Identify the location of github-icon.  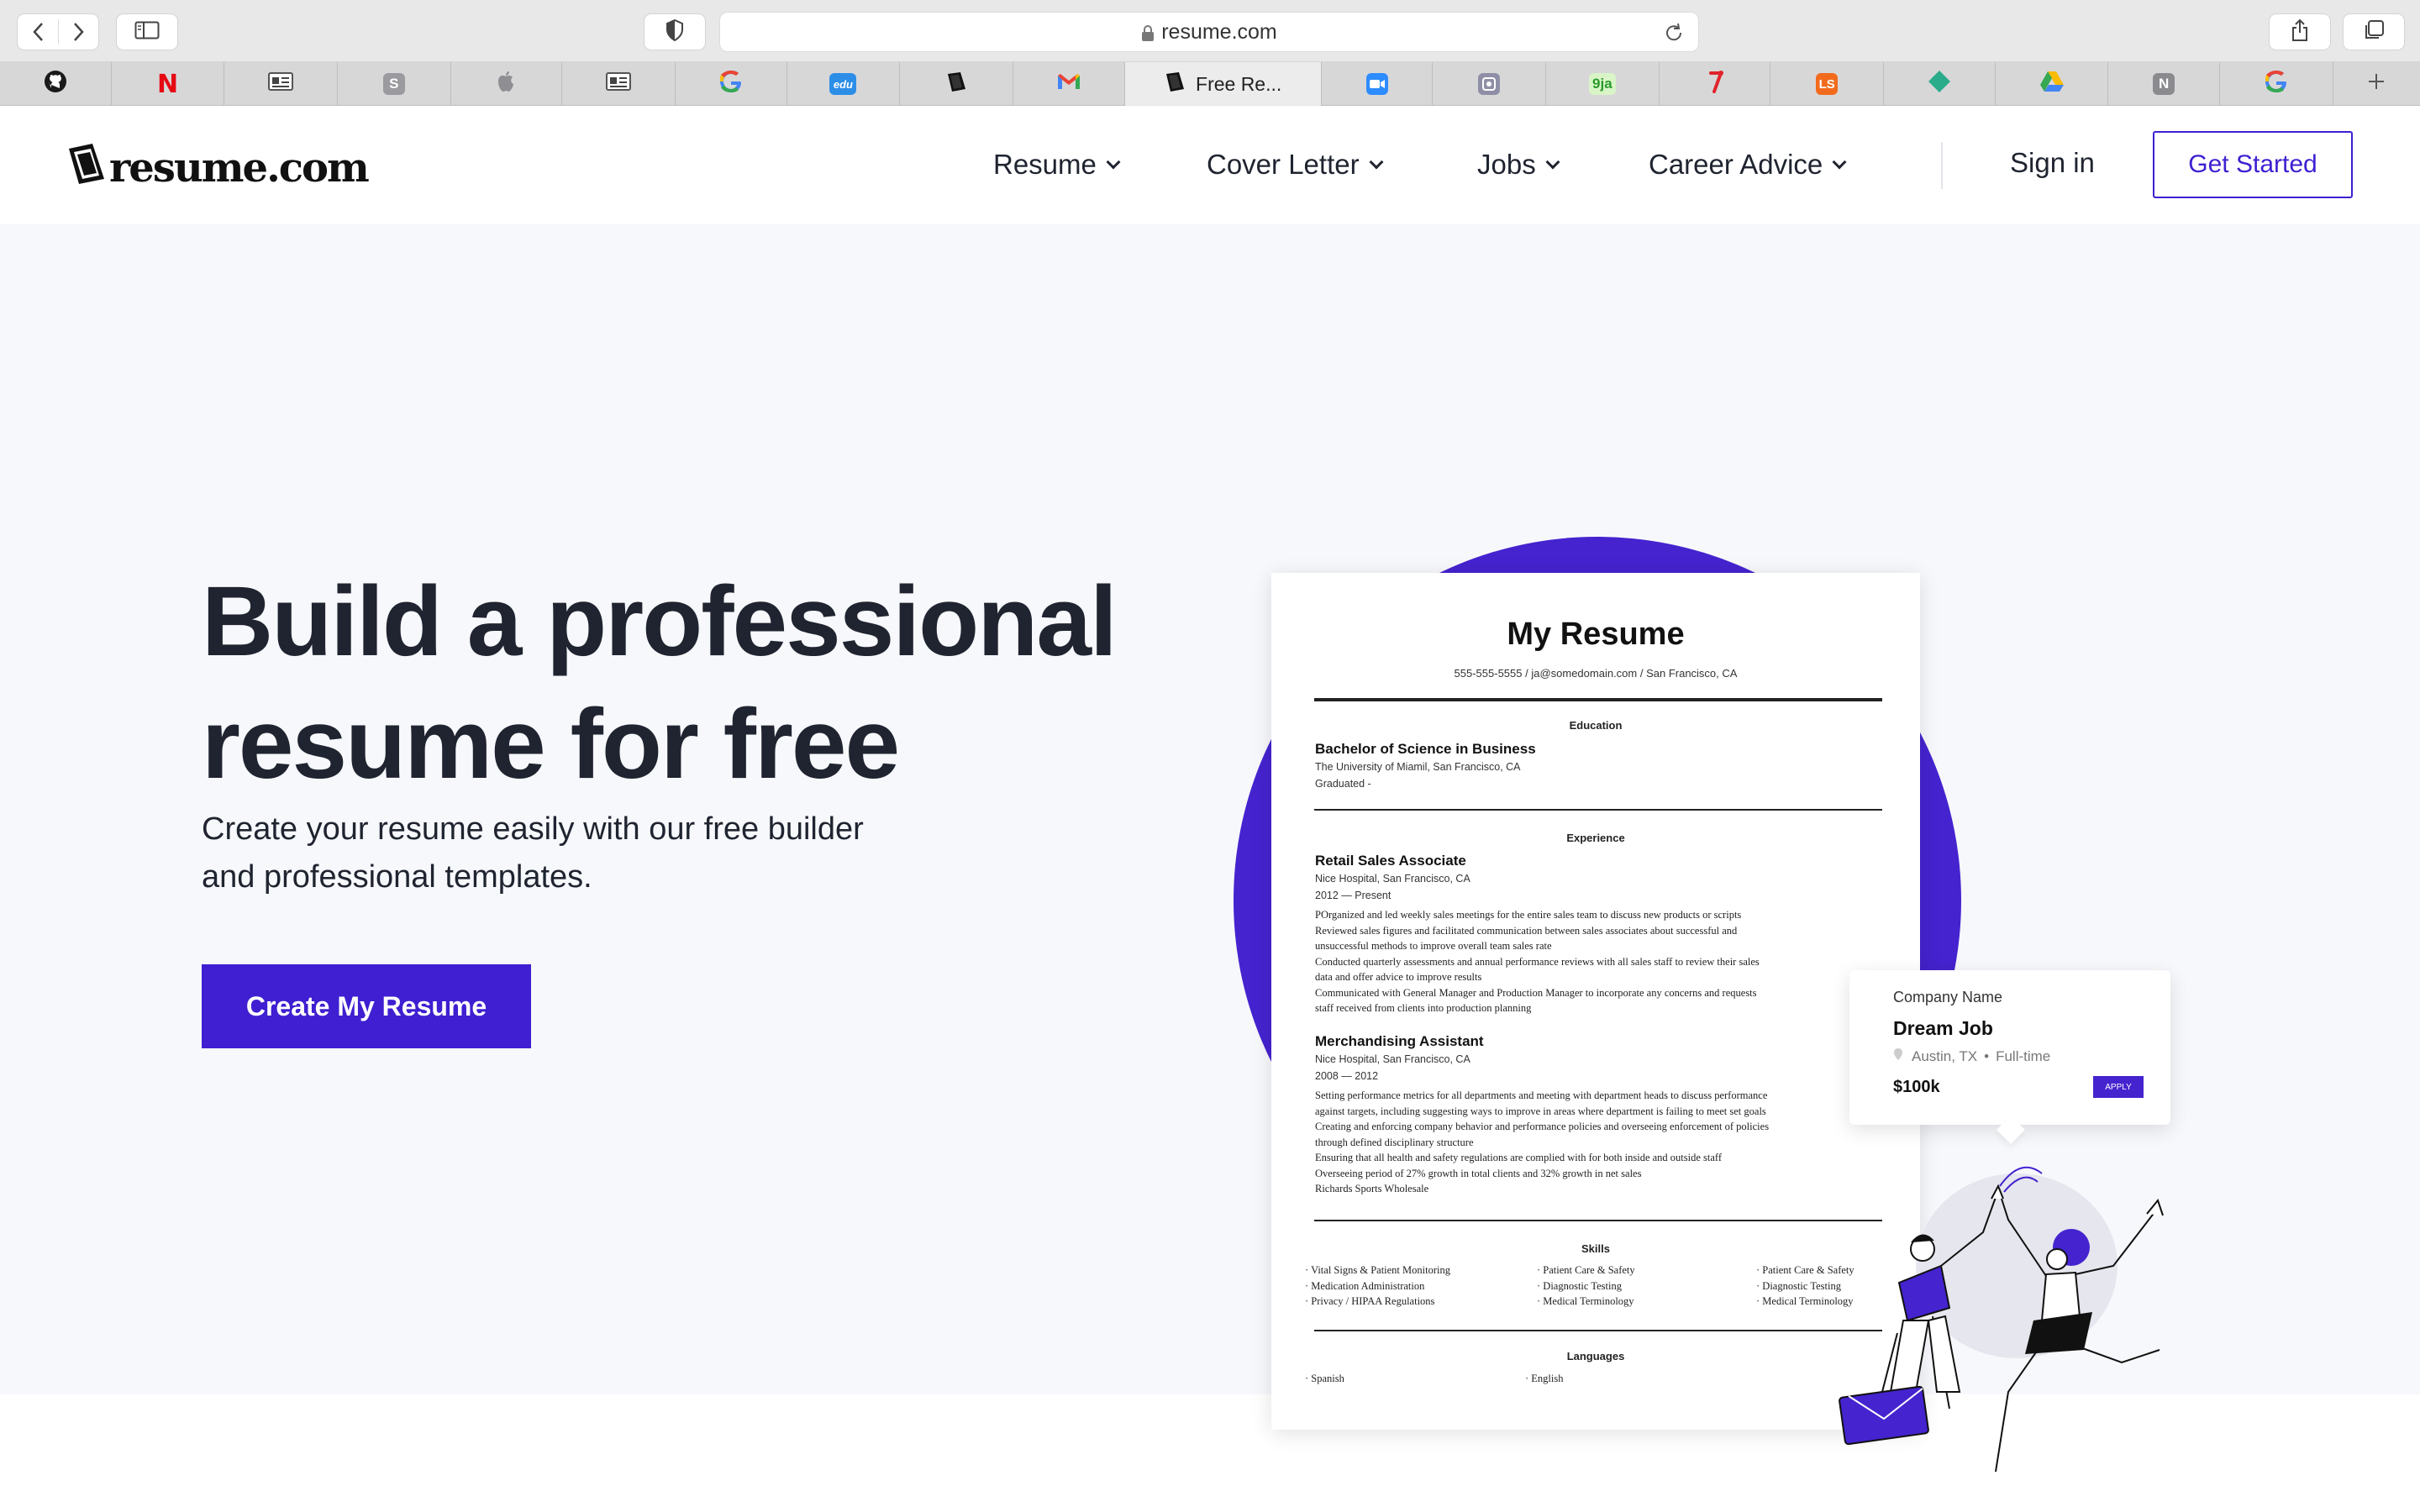
(55, 84).